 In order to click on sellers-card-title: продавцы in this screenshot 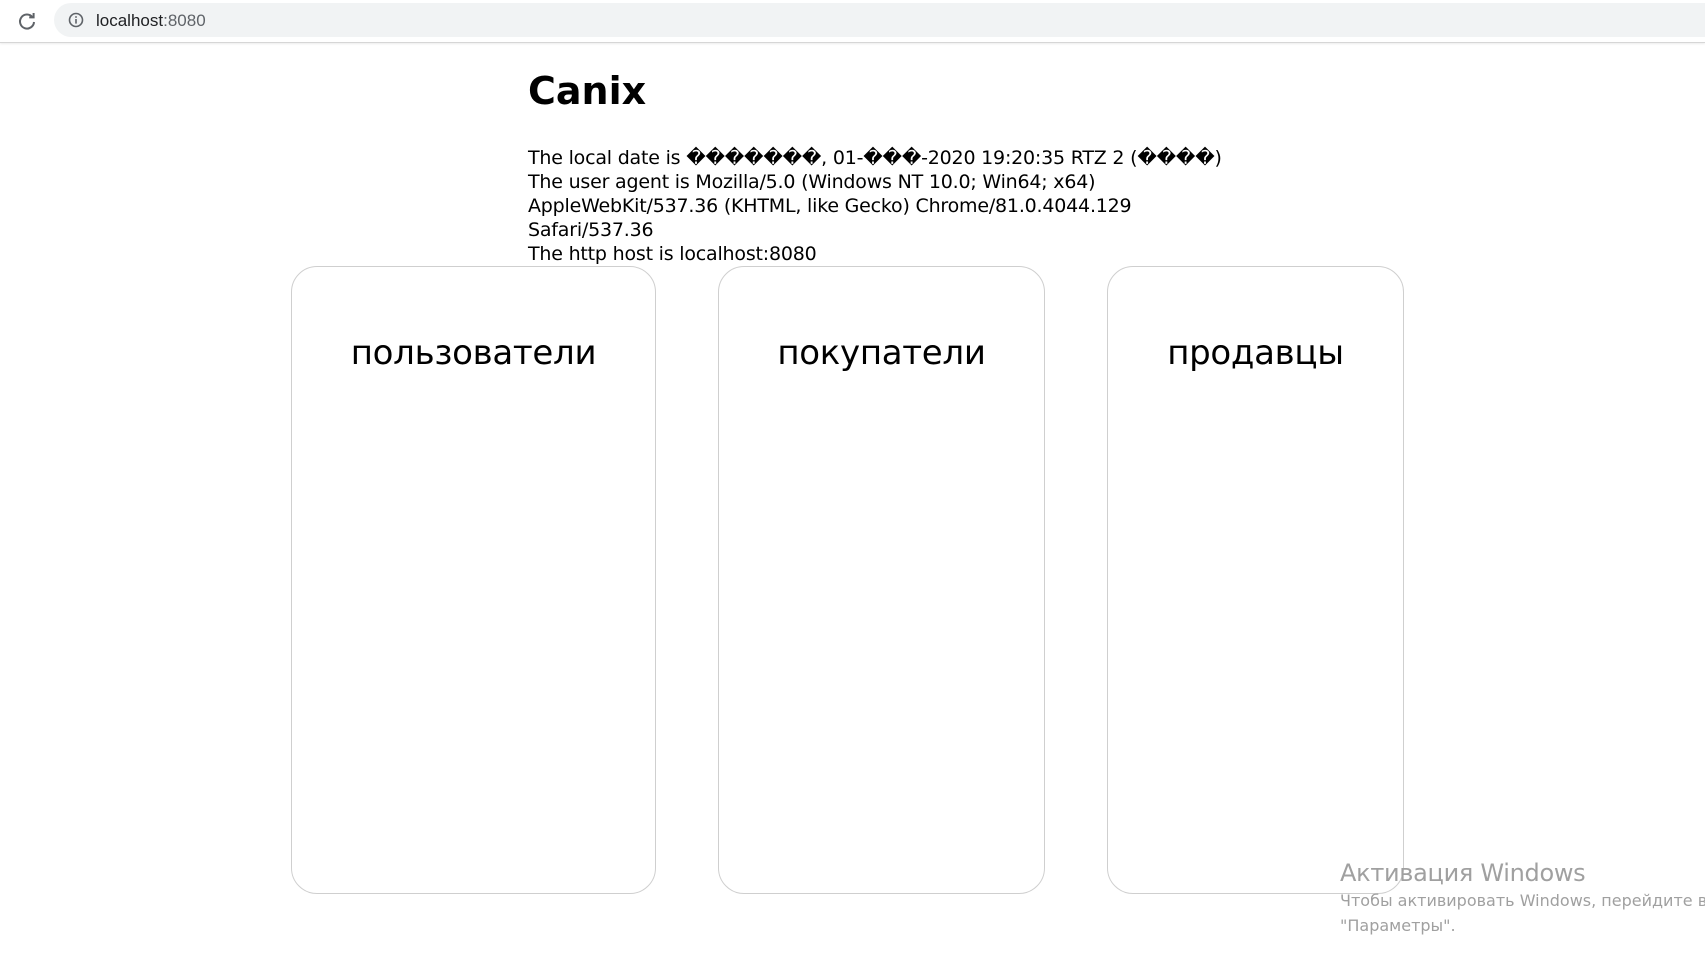, I will do `click(1255, 353)`.